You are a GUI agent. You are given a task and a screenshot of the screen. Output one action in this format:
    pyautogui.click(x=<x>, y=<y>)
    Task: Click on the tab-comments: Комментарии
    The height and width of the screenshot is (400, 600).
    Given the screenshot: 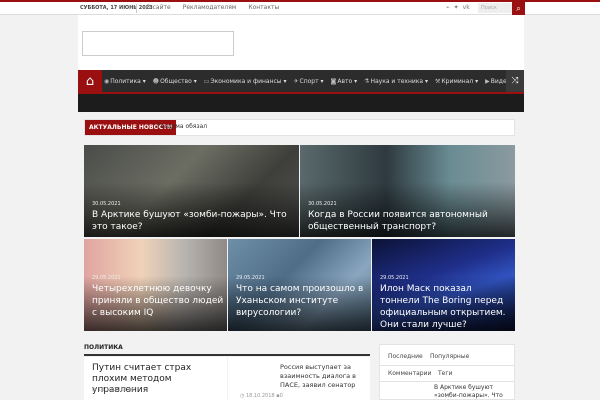 What is the action you would take?
    pyautogui.click(x=409, y=373)
    